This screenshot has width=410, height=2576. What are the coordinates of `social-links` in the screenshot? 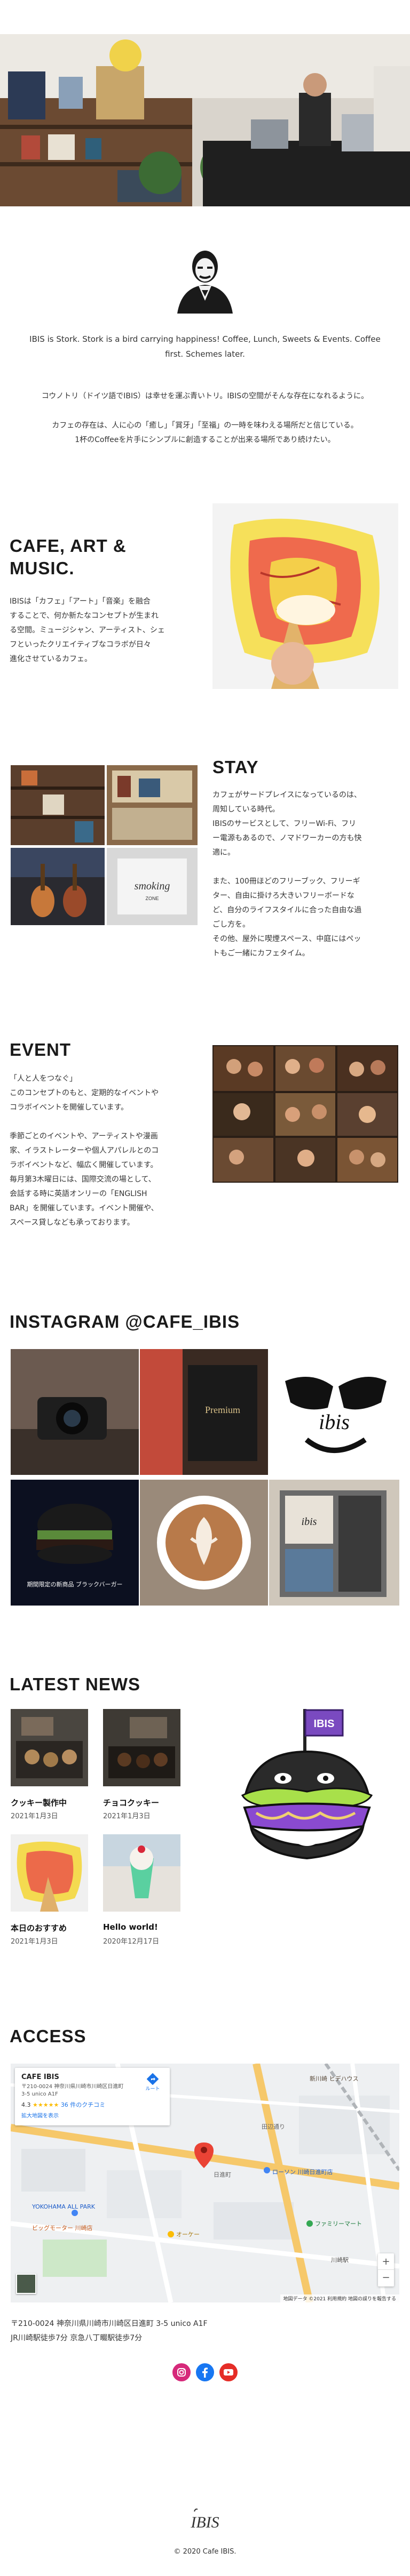 It's located at (205, 2372).